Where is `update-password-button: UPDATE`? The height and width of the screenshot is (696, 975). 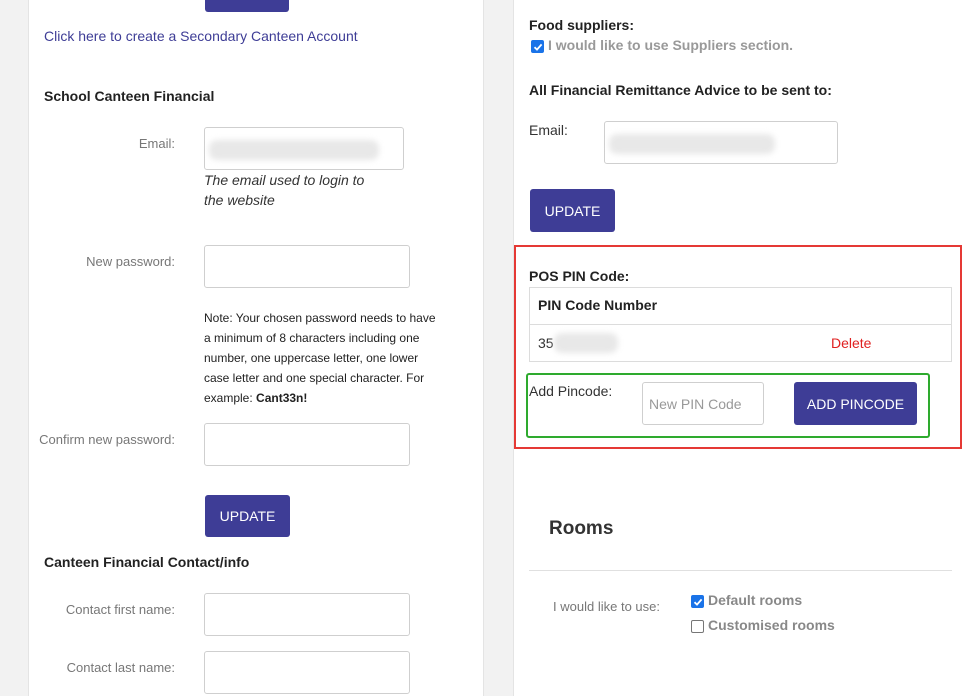
update-password-button: UPDATE is located at coordinates (247, 516).